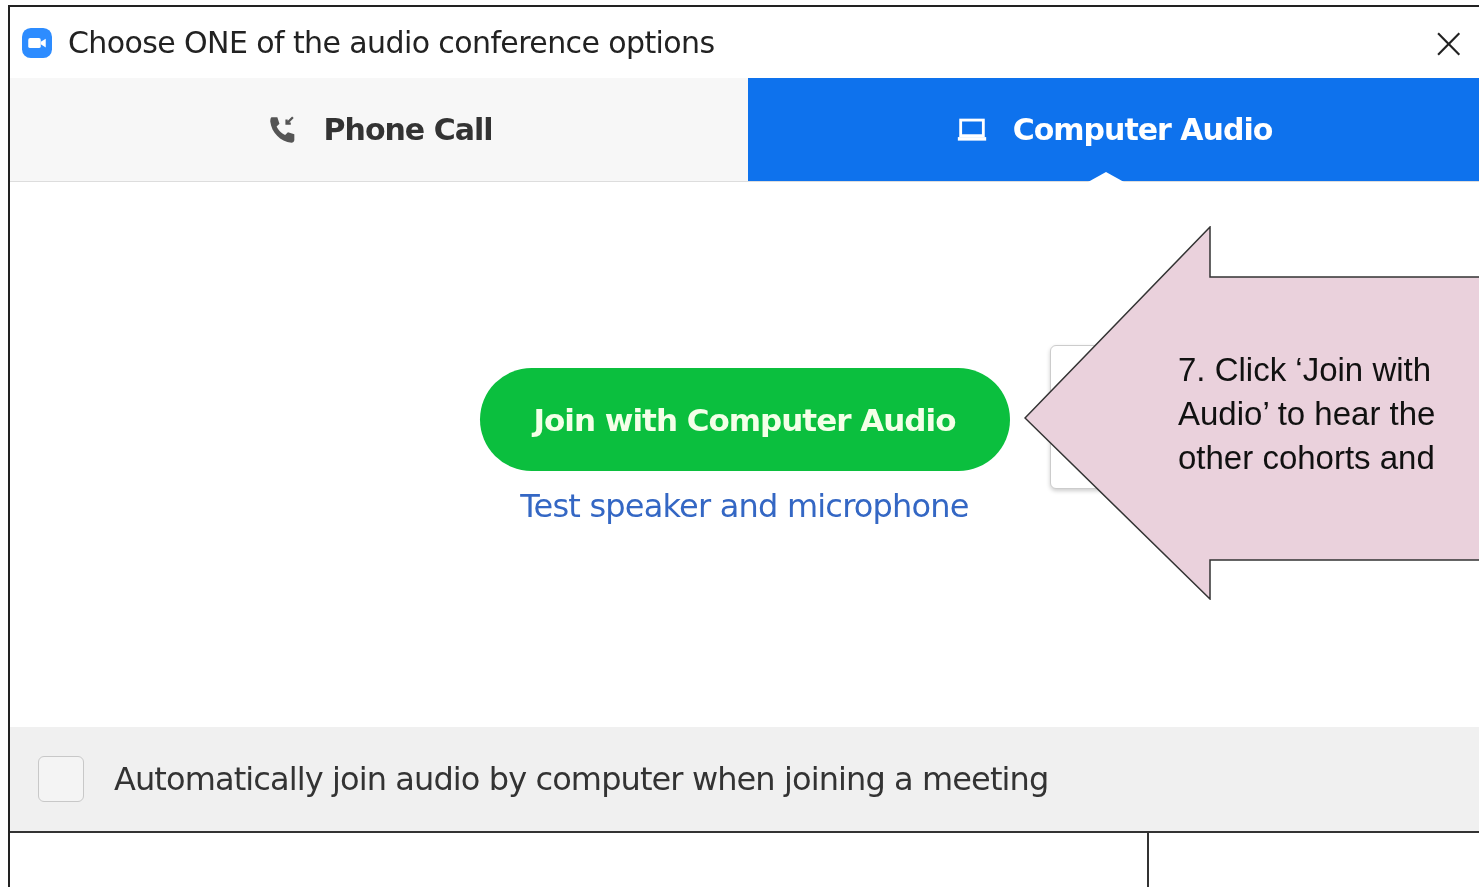 The height and width of the screenshot is (887, 1479). What do you see at coordinates (61, 779) in the screenshot?
I see `checkbox` at bounding box center [61, 779].